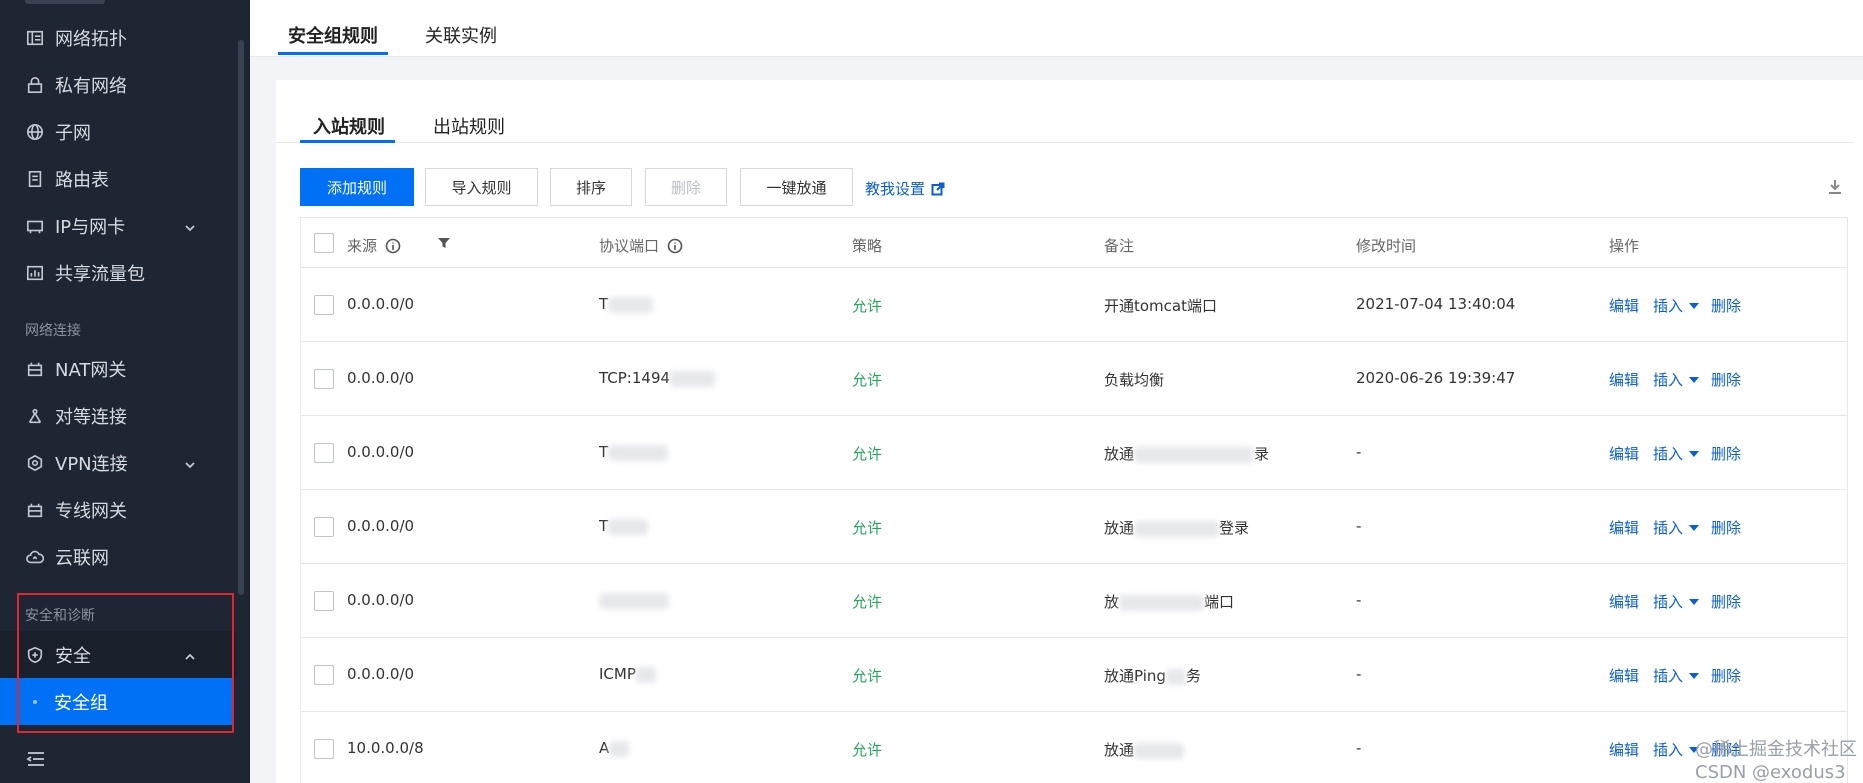  Describe the element at coordinates (35, 510) in the screenshot. I see `gateway-icon` at that location.